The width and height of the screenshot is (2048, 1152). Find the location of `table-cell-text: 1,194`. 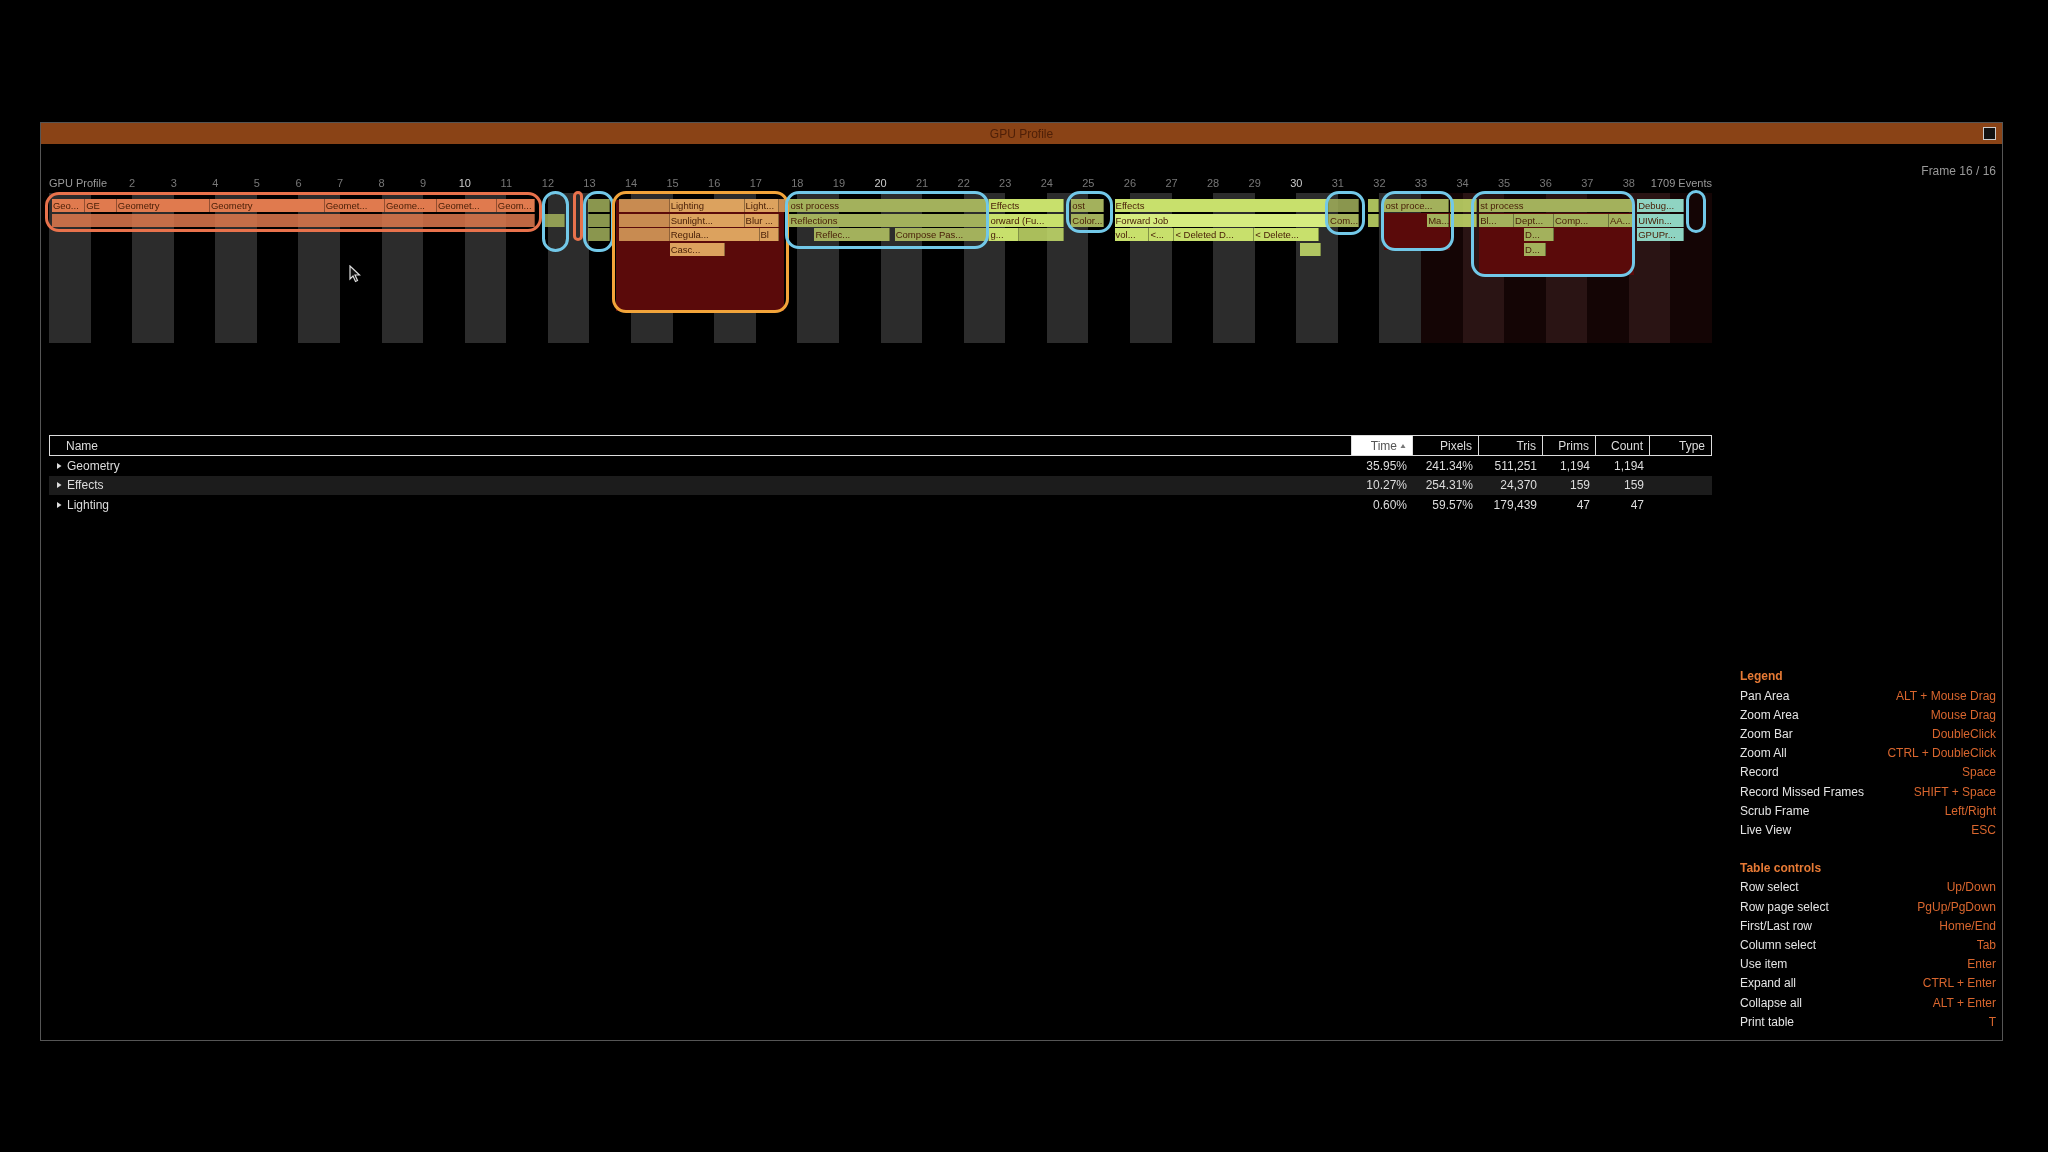

table-cell-text: 1,194 is located at coordinates (1628, 465).